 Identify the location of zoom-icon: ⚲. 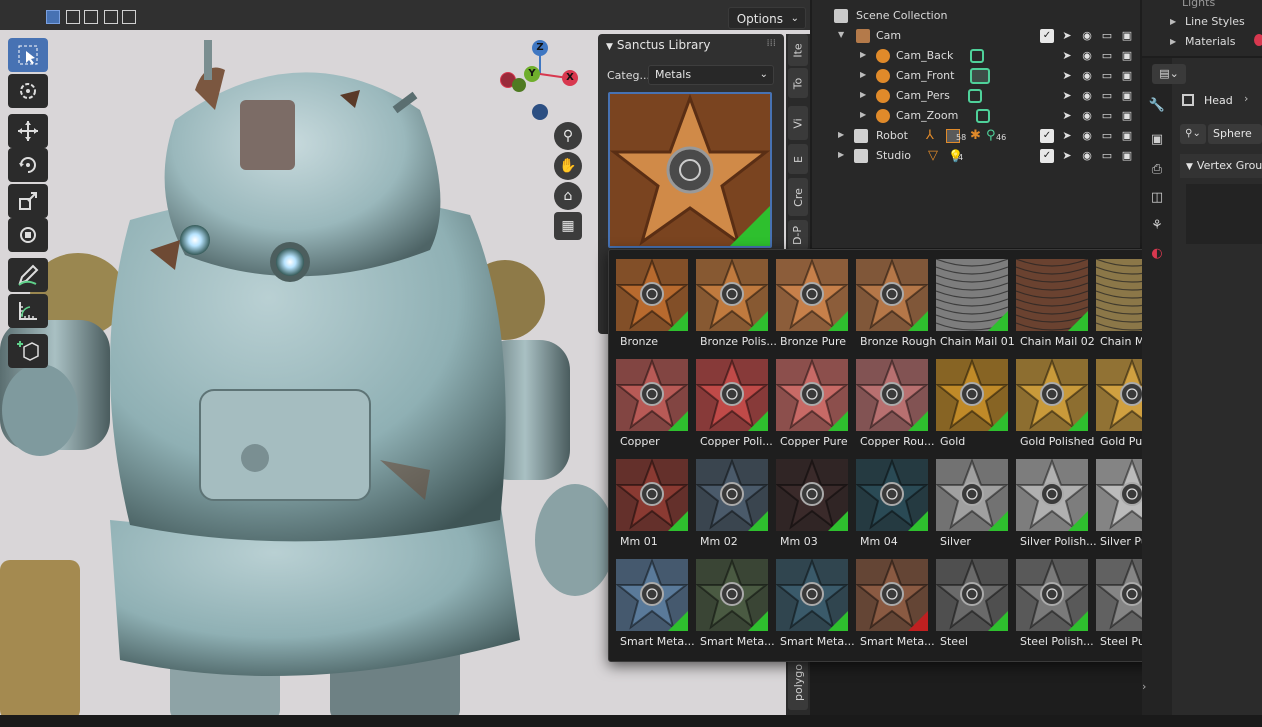
(568, 136).